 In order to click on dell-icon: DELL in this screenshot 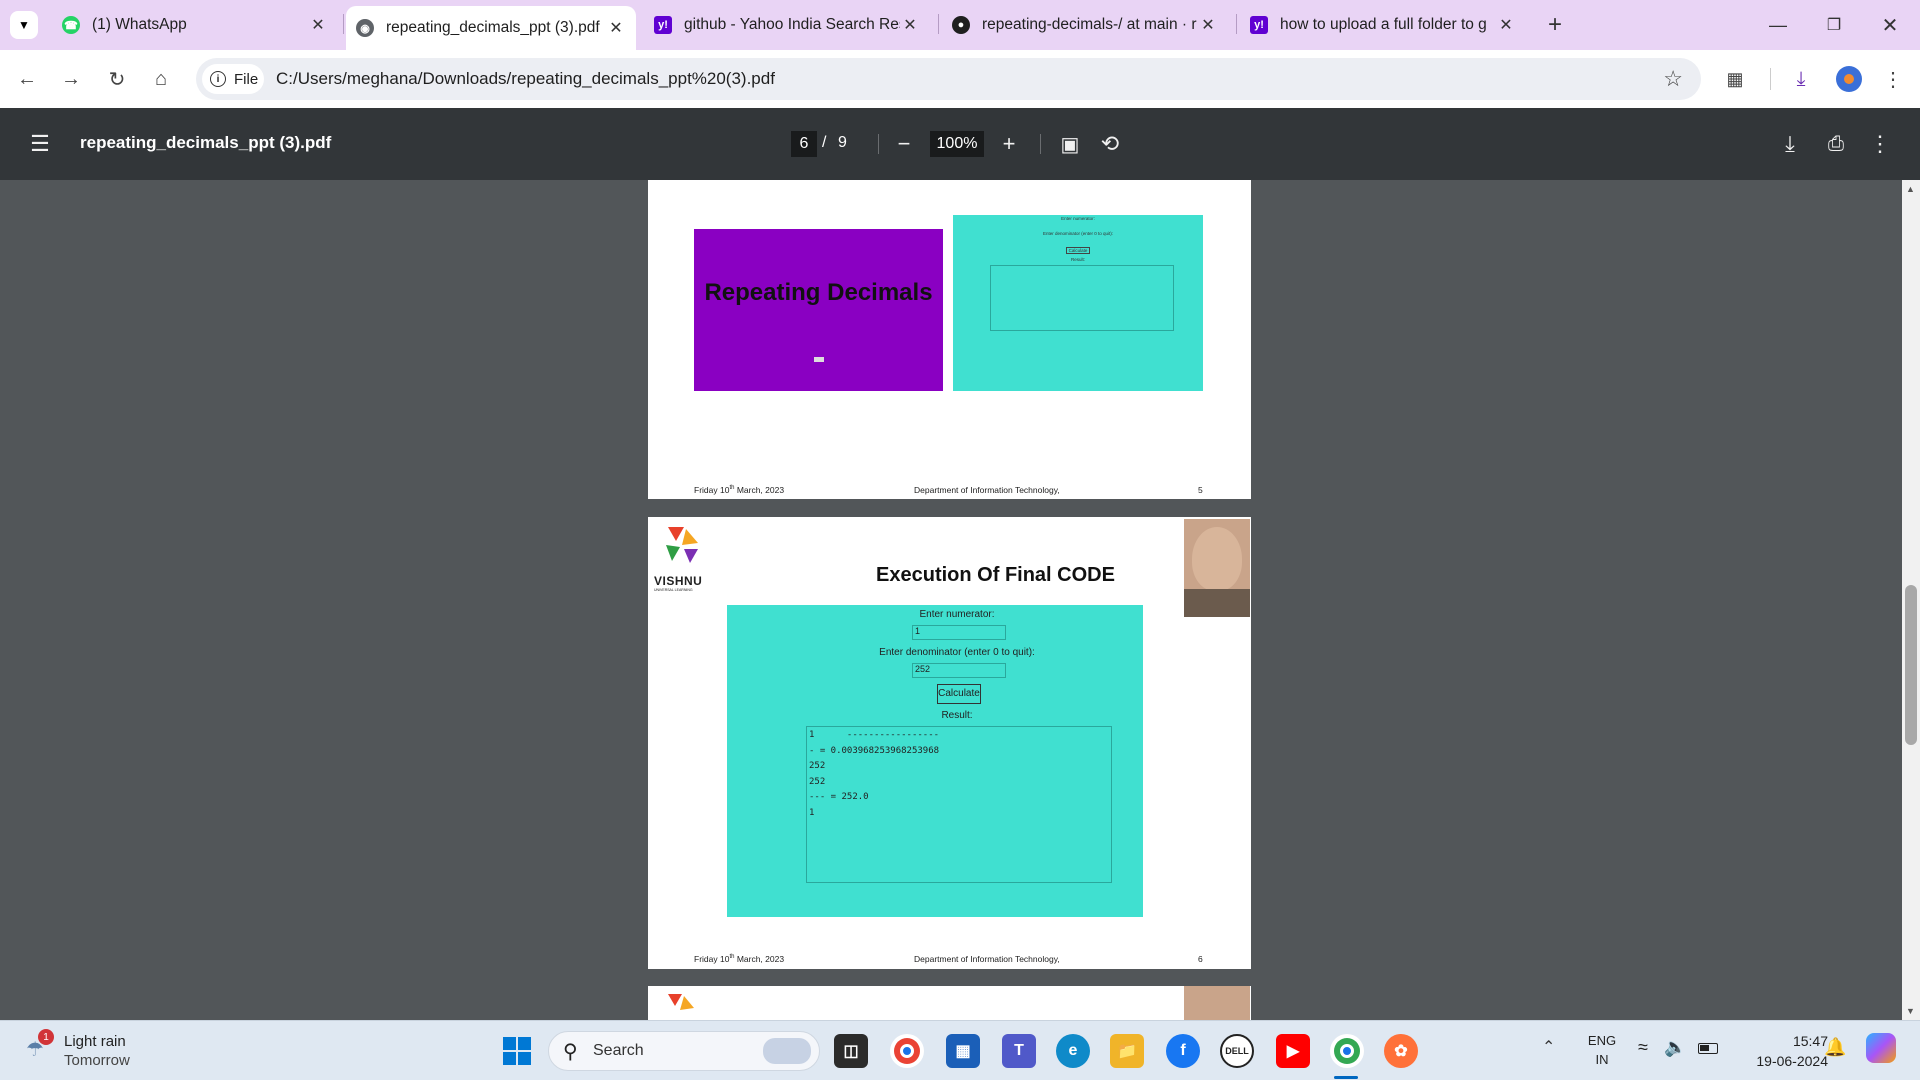, I will do `click(1237, 1051)`.